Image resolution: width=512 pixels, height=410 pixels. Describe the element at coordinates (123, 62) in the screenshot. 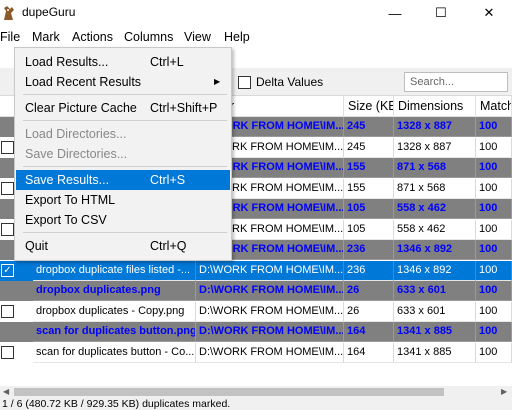

I see `menu-item-load-results: Load Results... Ctrl+L` at that location.